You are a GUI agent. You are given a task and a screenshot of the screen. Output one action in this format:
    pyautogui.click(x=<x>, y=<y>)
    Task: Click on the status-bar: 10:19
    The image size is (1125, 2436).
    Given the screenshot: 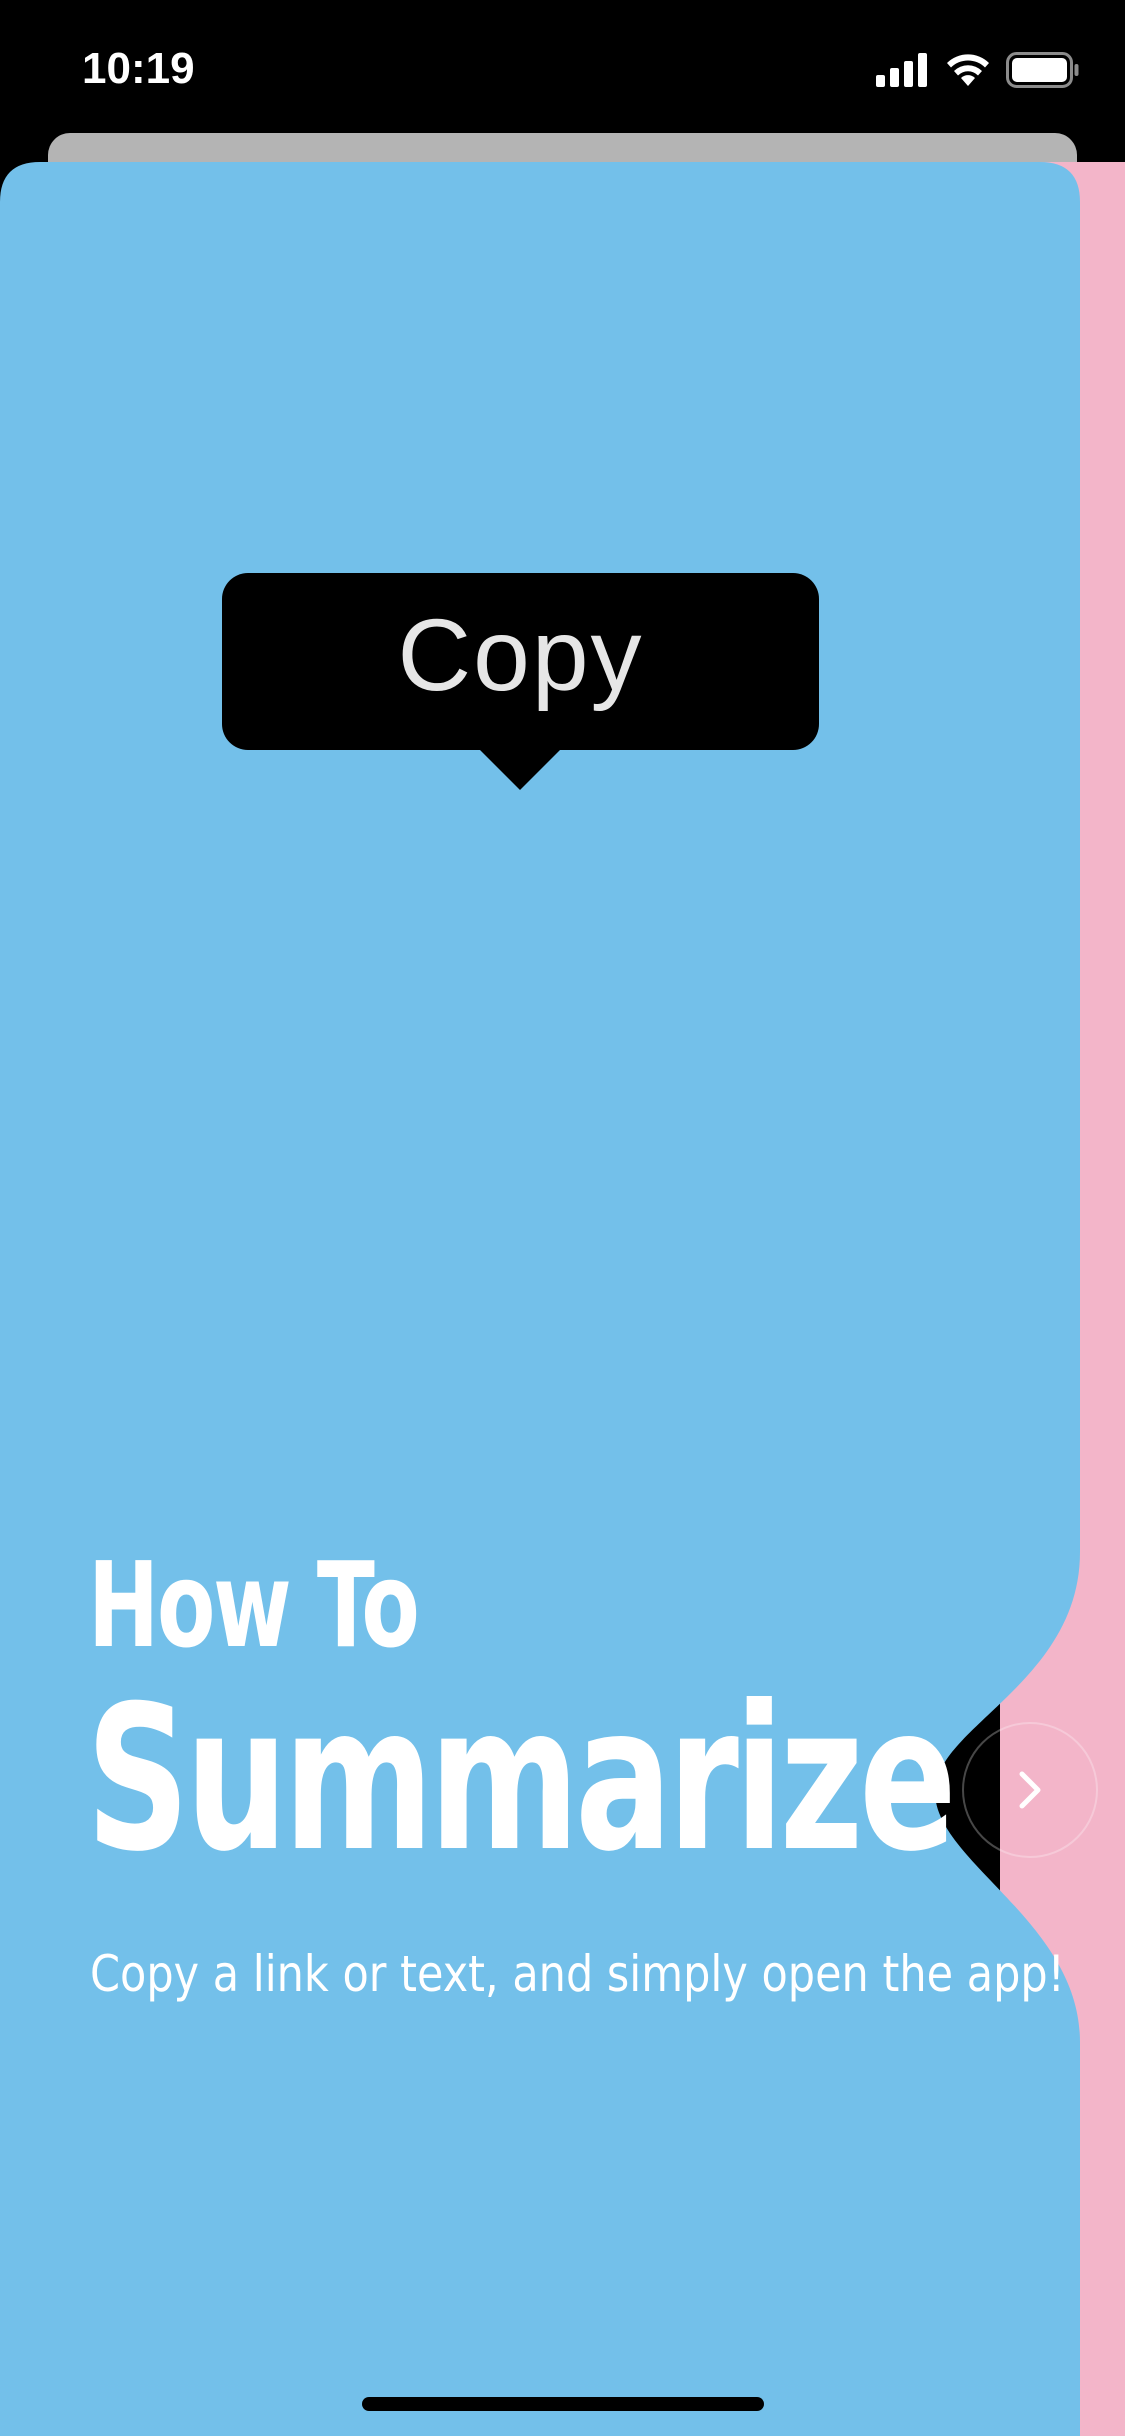 What is the action you would take?
    pyautogui.click(x=562, y=67)
    